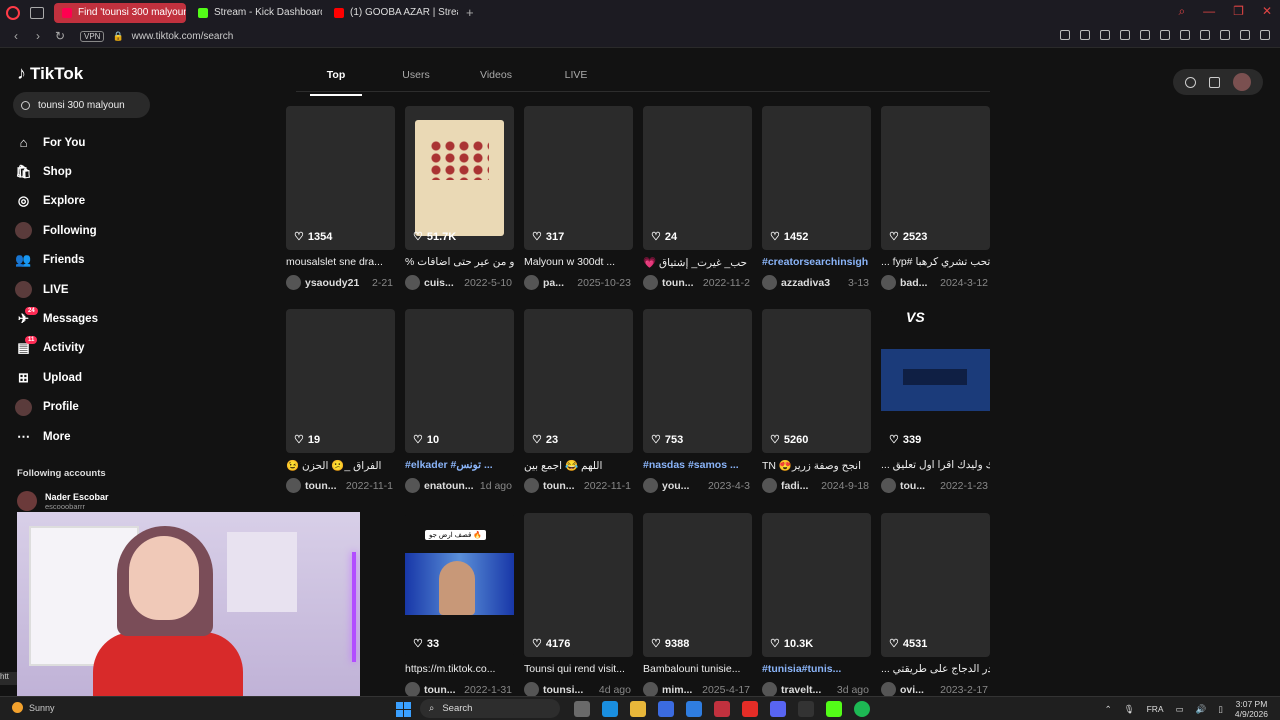 Image resolution: width=1280 pixels, height=720 pixels. What do you see at coordinates (578, 401) in the screenshot?
I see `video-card: ♡ 23 اللهم 😂 اجمع بين toun... 2022-11-1` at bounding box center [578, 401].